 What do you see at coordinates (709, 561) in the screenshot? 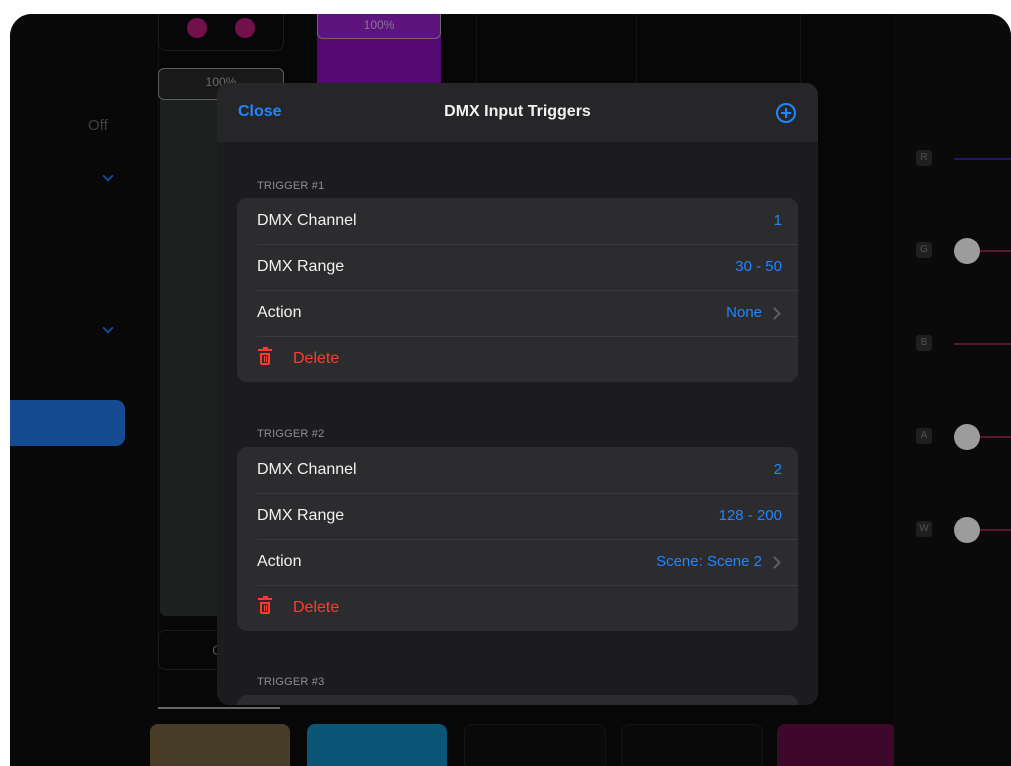
I see `action-value: Scene: Scene 2` at bounding box center [709, 561].